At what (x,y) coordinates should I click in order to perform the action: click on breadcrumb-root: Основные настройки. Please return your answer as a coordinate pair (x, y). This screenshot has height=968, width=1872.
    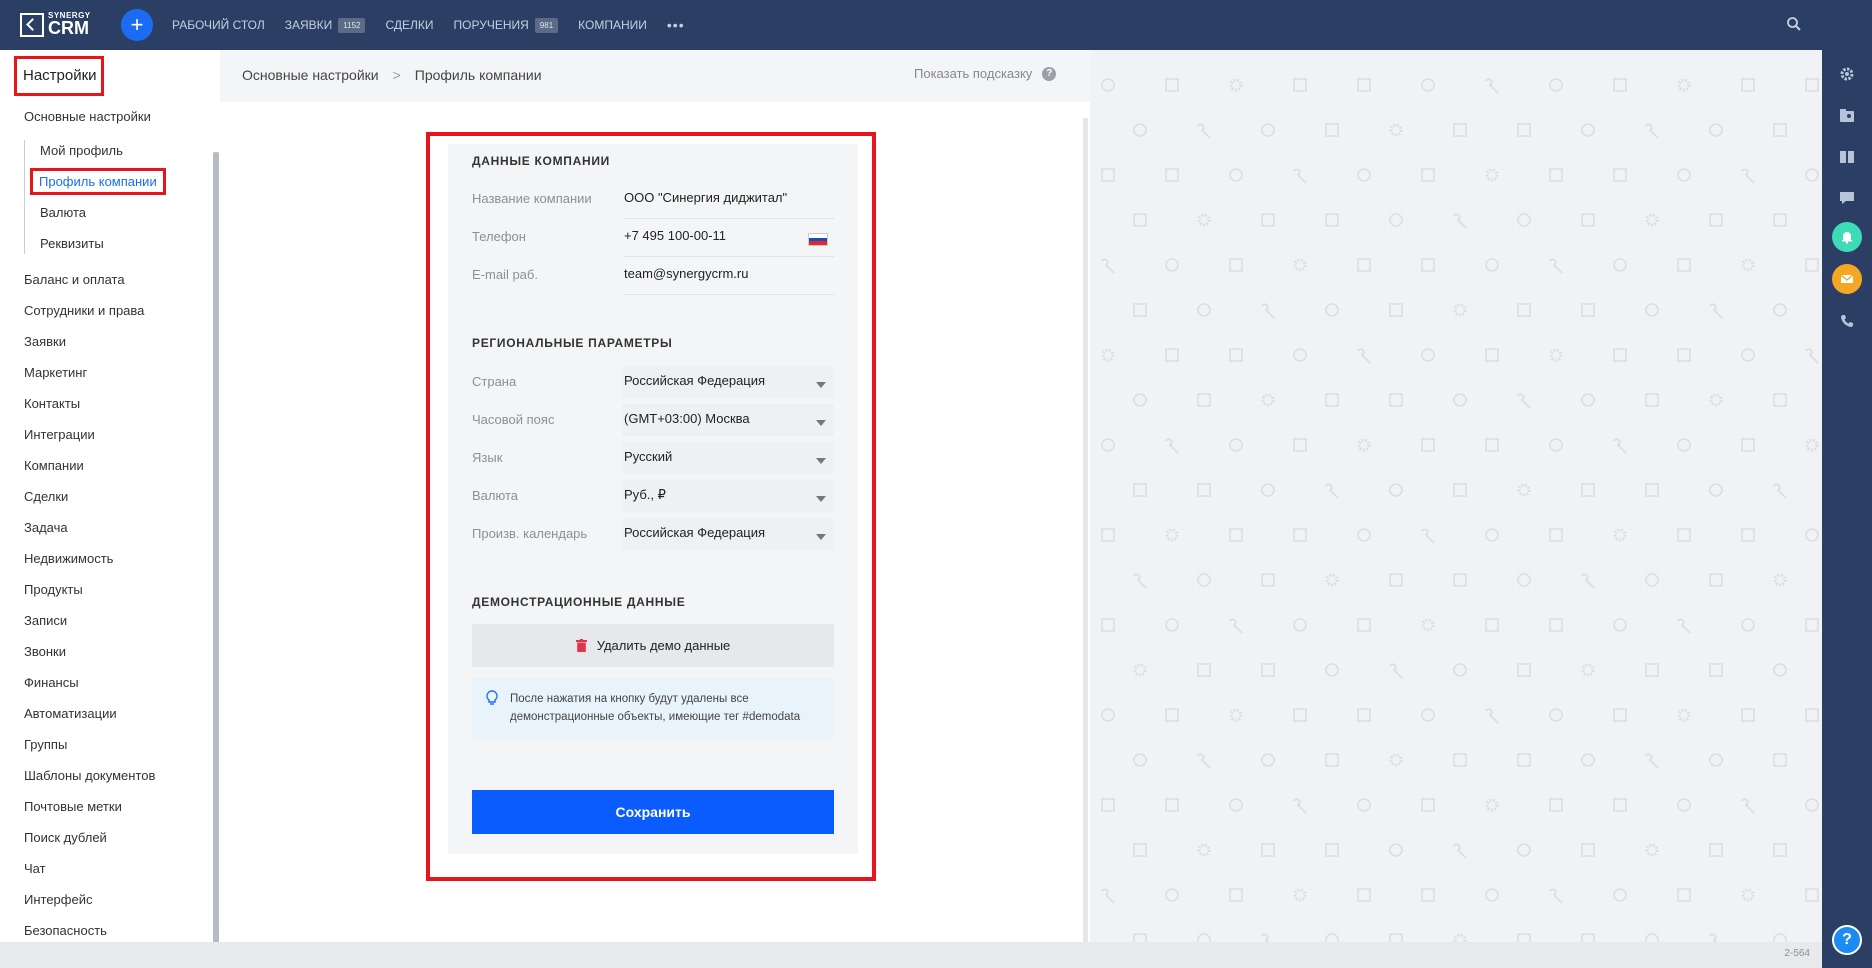
    Looking at the image, I should click on (310, 75).